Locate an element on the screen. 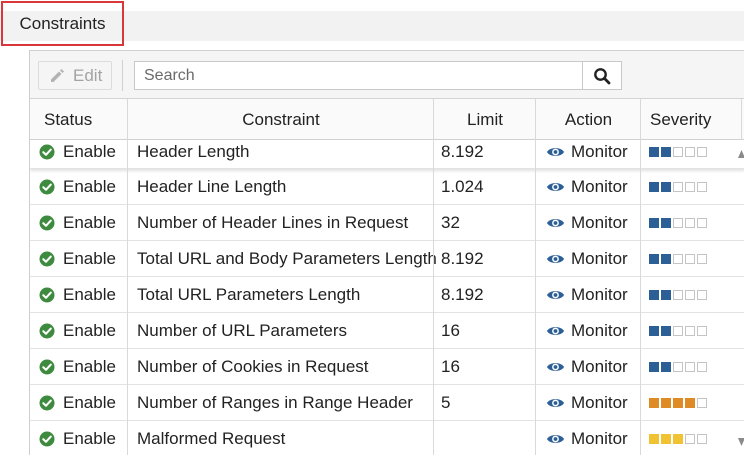 The height and width of the screenshot is (455, 744). column-header-status: Status is located at coordinates (68, 119).